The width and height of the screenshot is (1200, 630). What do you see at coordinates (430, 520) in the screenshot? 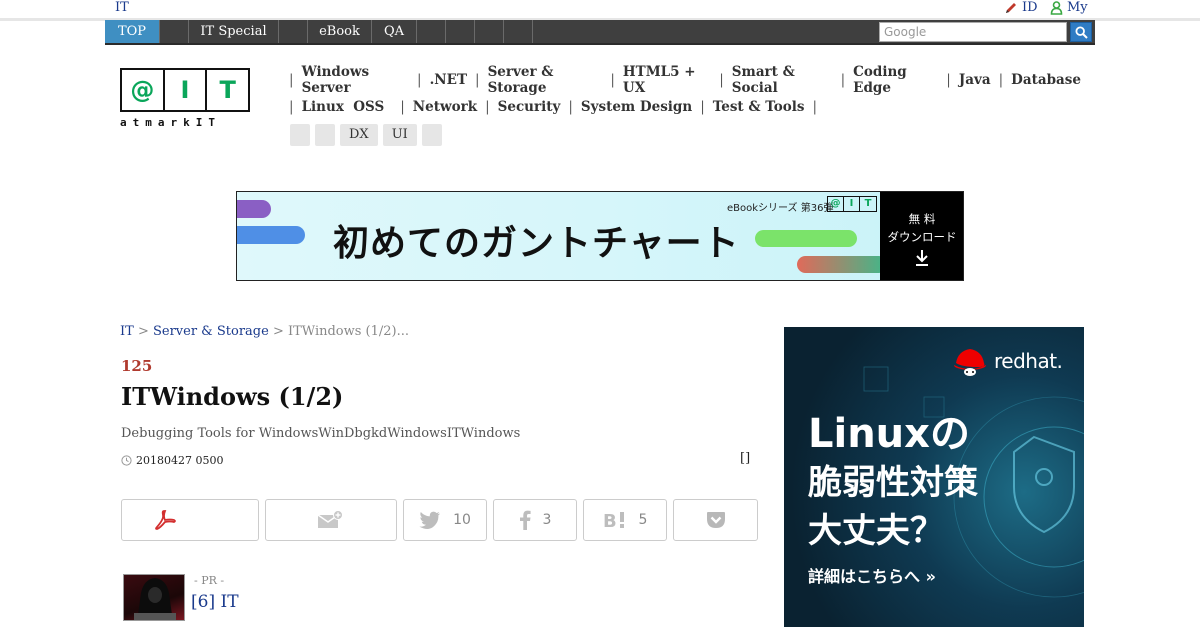
I see `twitter-icon` at bounding box center [430, 520].